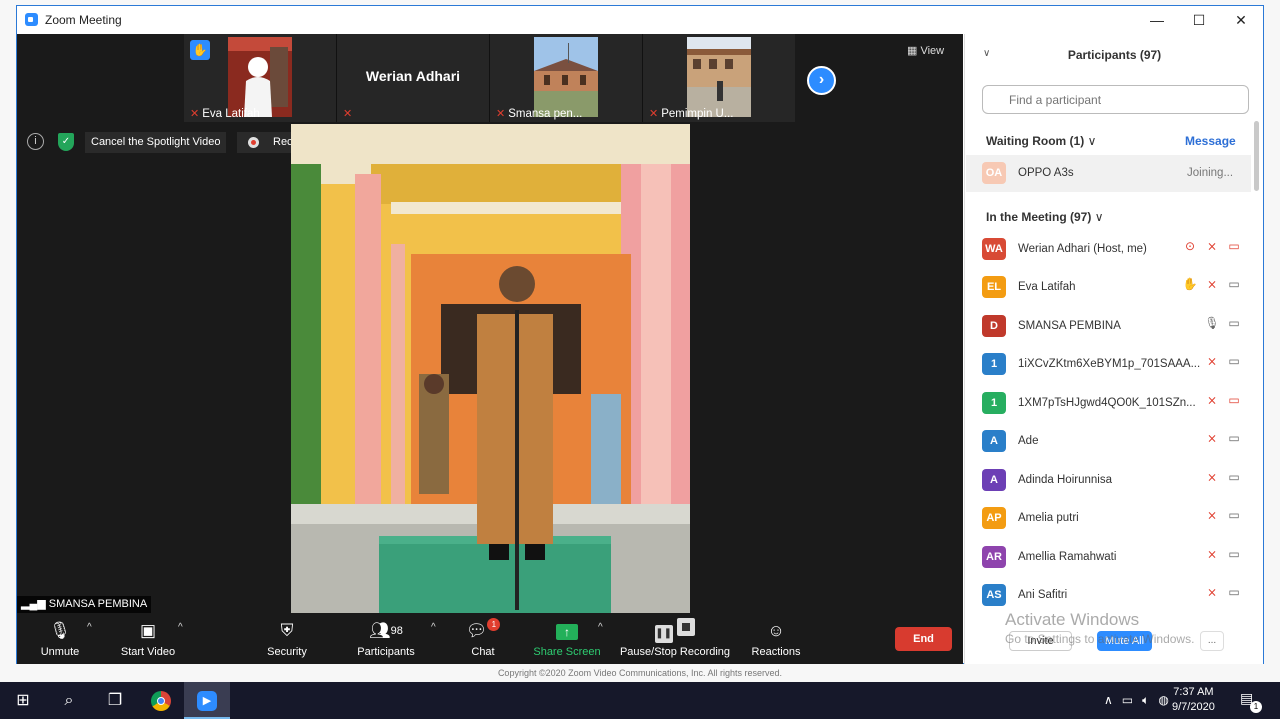 The width and height of the screenshot is (1280, 719). What do you see at coordinates (1043, 595) in the screenshot?
I see `participant-name: Ani Safitri` at bounding box center [1043, 595].